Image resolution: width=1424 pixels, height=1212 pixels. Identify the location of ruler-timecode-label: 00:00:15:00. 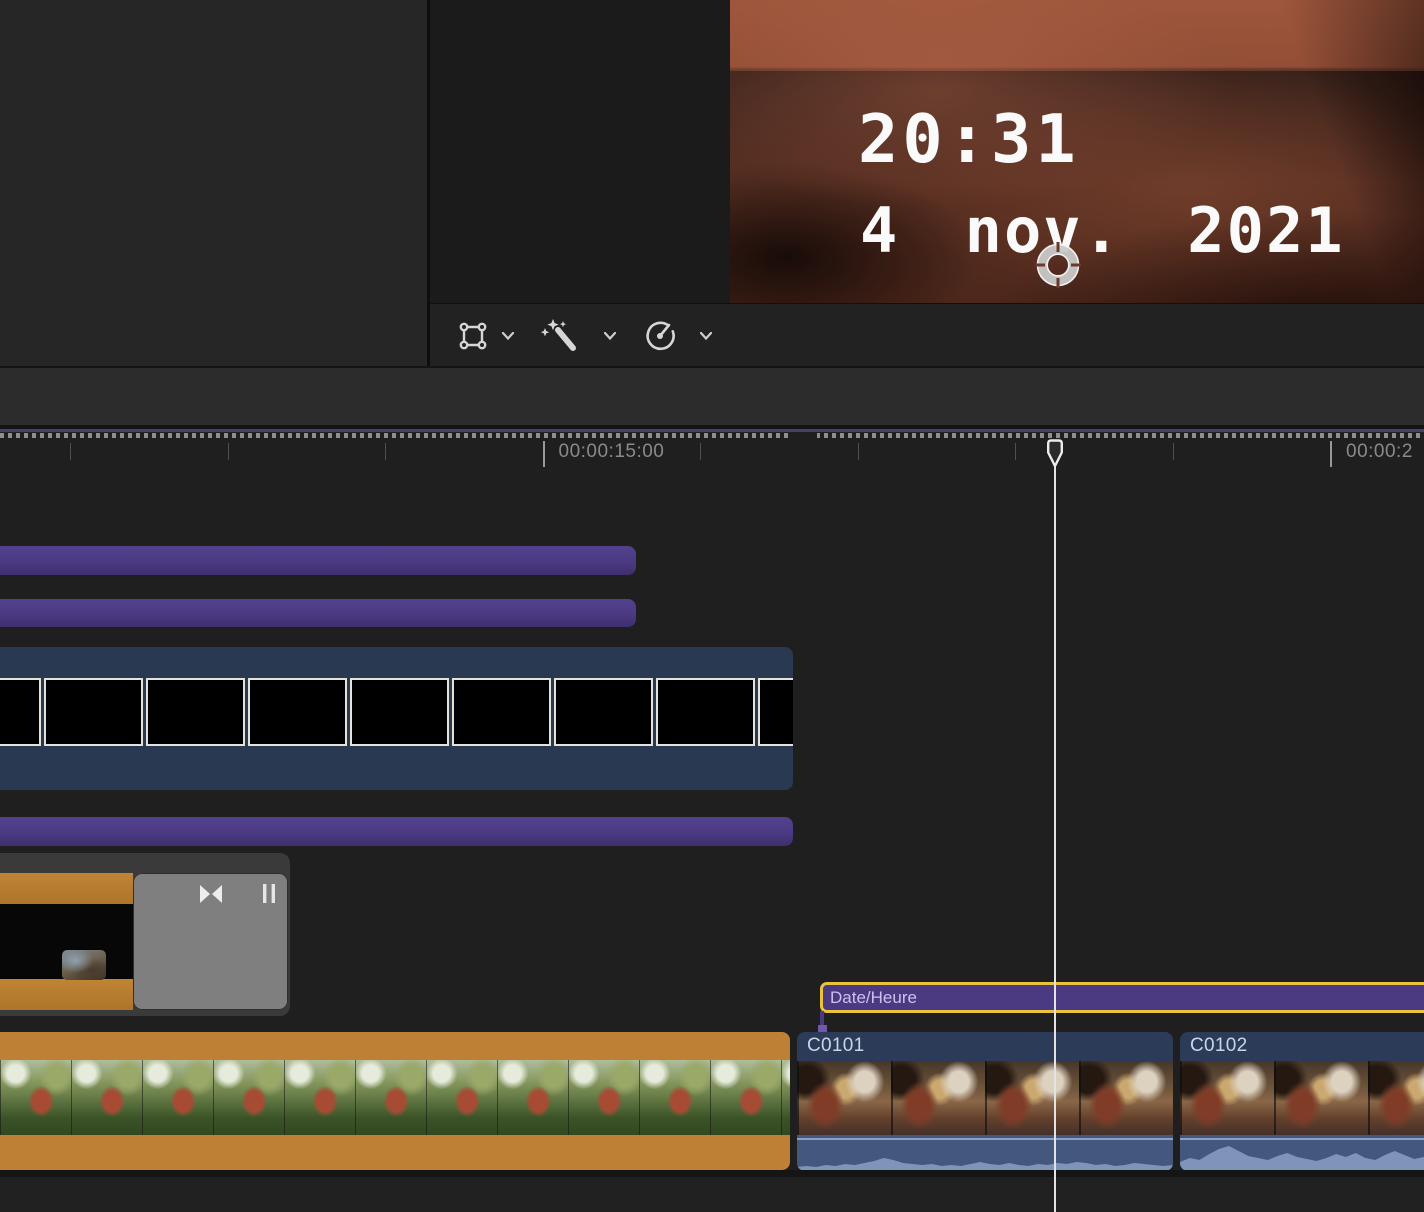
(611, 451).